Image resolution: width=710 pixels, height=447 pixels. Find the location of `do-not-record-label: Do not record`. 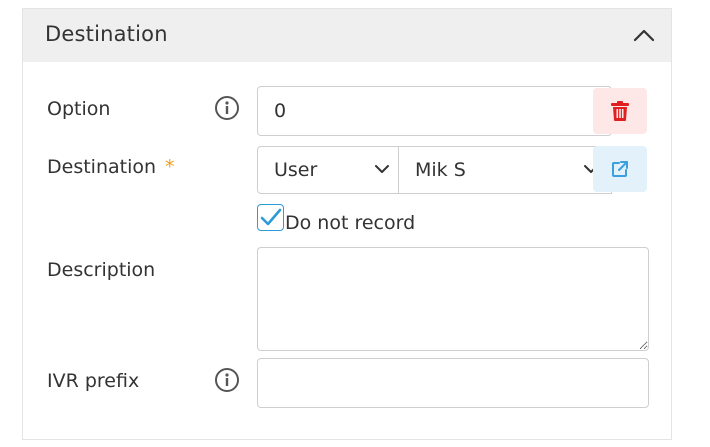

do-not-record-label: Do not record is located at coordinates (350, 223).